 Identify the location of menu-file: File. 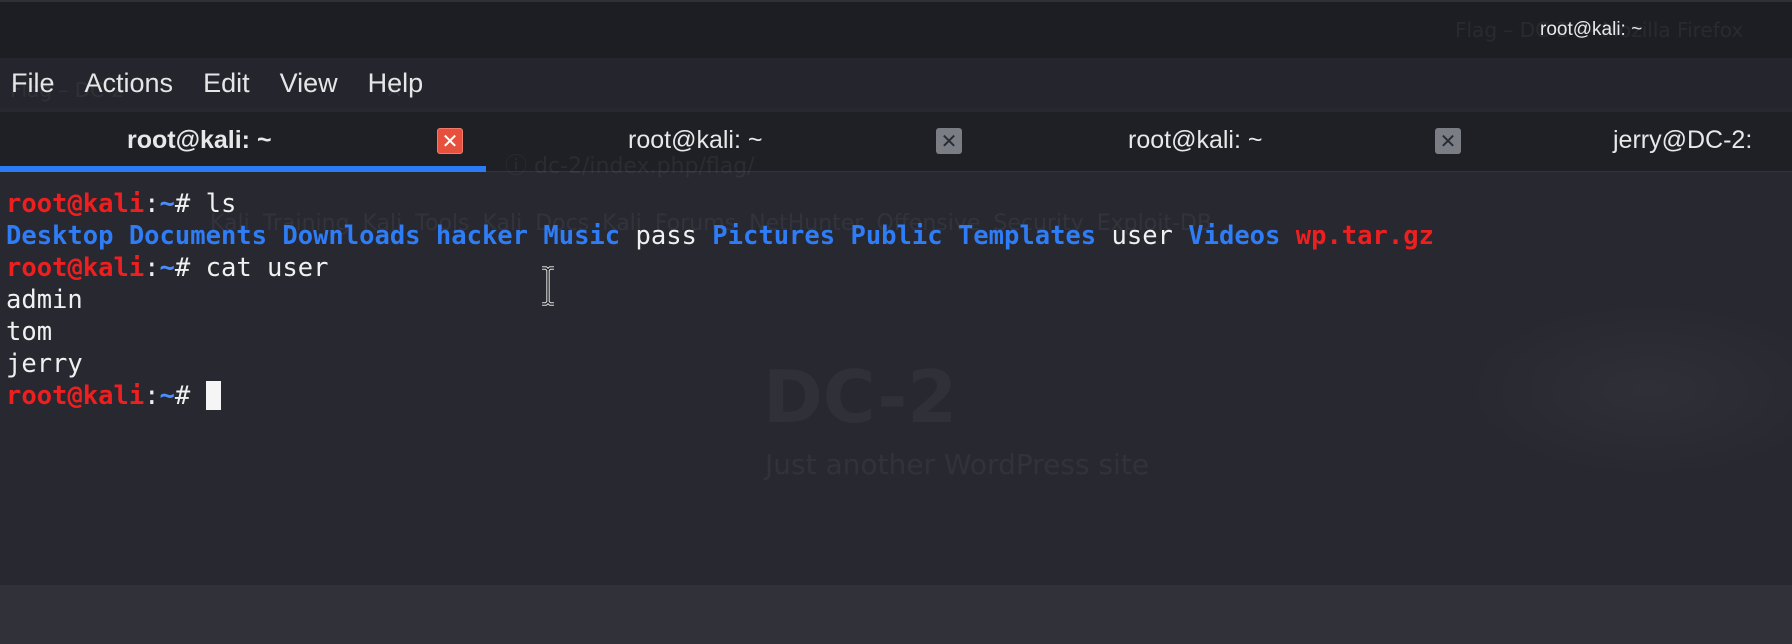
(37, 83).